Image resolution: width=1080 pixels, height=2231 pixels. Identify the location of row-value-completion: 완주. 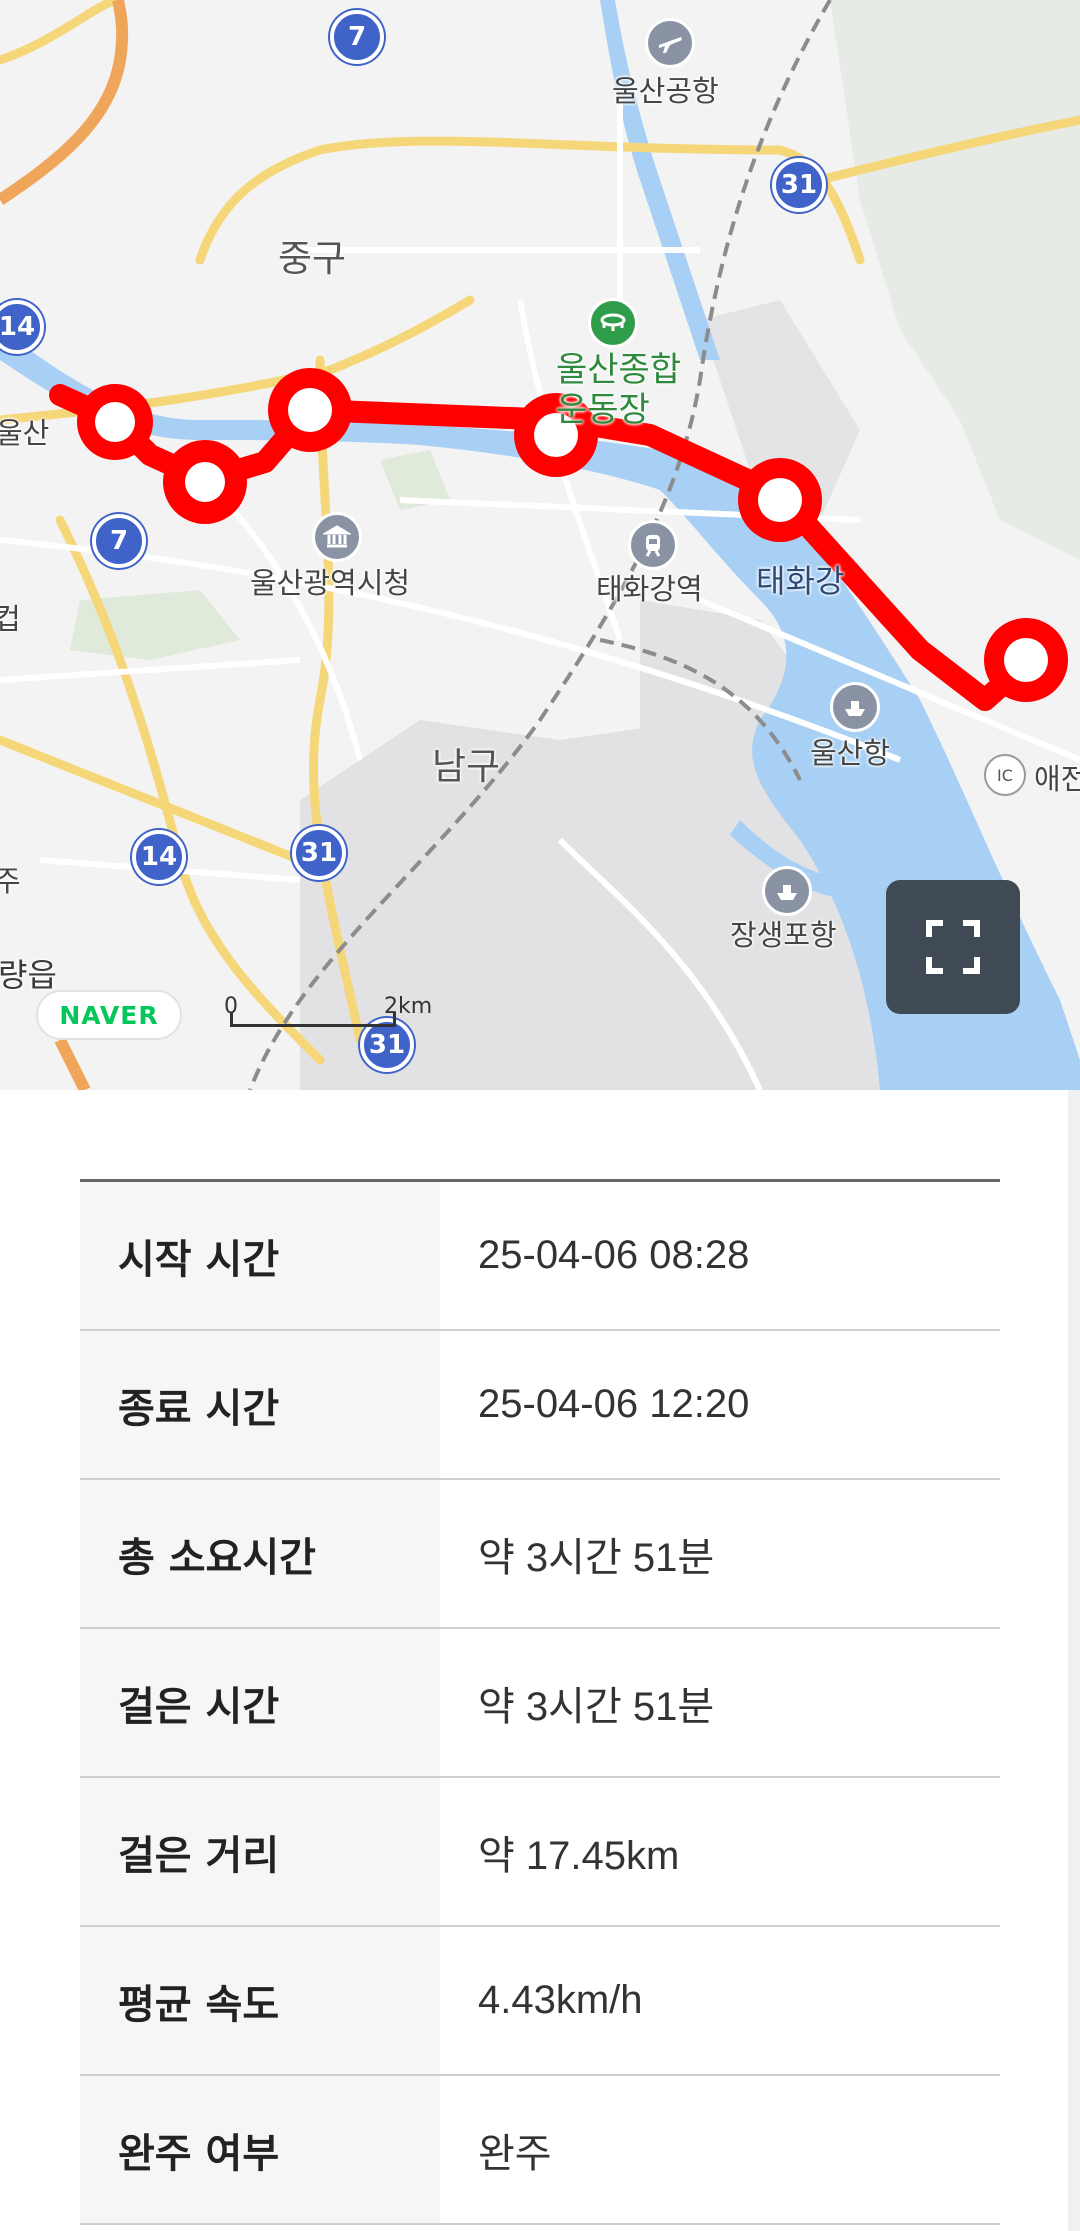
(515, 2153).